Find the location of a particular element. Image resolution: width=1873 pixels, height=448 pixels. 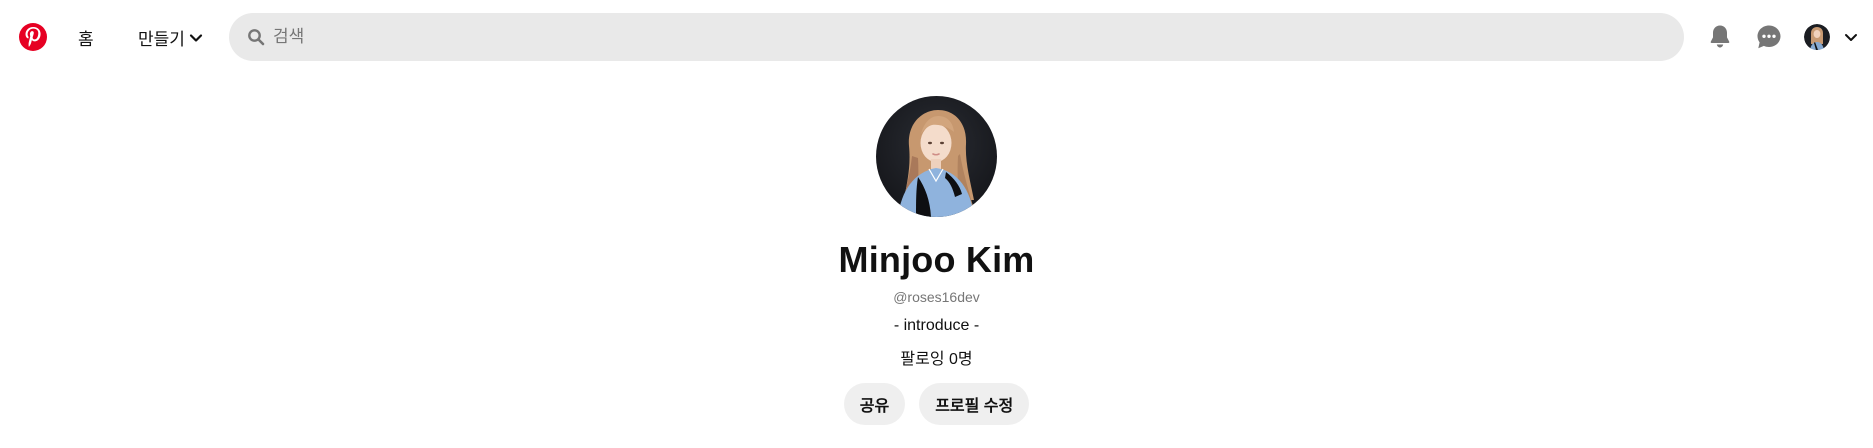

profile-about: - introduce - is located at coordinates (936, 325).